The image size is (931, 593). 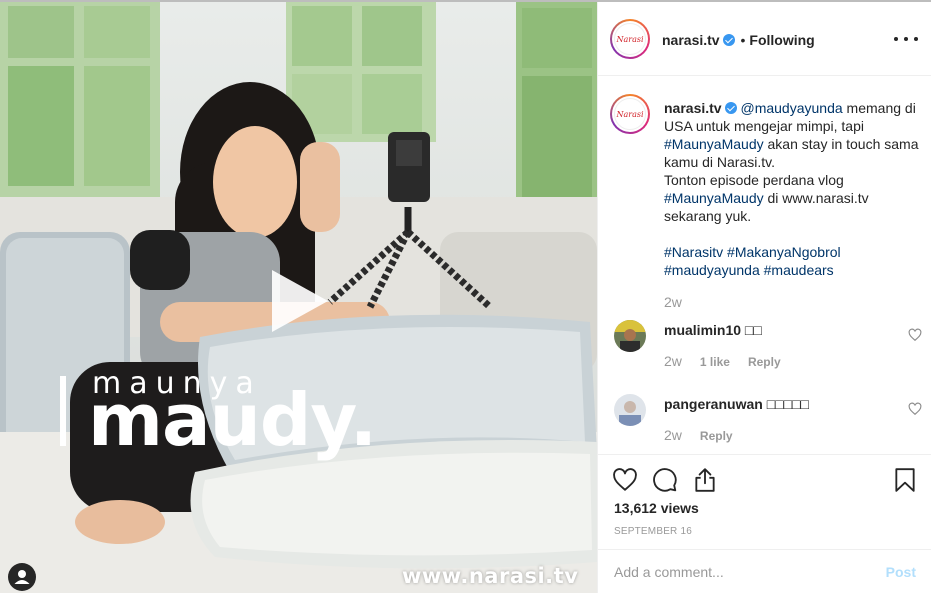 I want to click on comment-item: mualimin10 □□ 2w 1 like Reply, so click(x=766, y=350).